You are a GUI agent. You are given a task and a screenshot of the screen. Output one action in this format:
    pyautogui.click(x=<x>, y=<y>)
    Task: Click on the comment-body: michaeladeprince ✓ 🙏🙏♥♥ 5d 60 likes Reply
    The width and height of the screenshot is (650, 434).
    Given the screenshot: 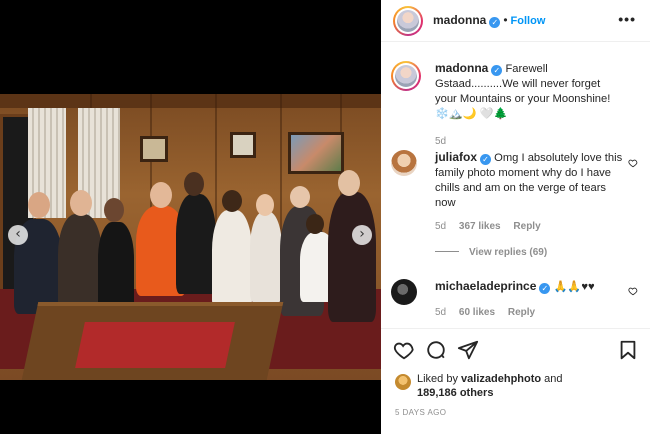 What is the action you would take?
    pyautogui.click(x=530, y=299)
    